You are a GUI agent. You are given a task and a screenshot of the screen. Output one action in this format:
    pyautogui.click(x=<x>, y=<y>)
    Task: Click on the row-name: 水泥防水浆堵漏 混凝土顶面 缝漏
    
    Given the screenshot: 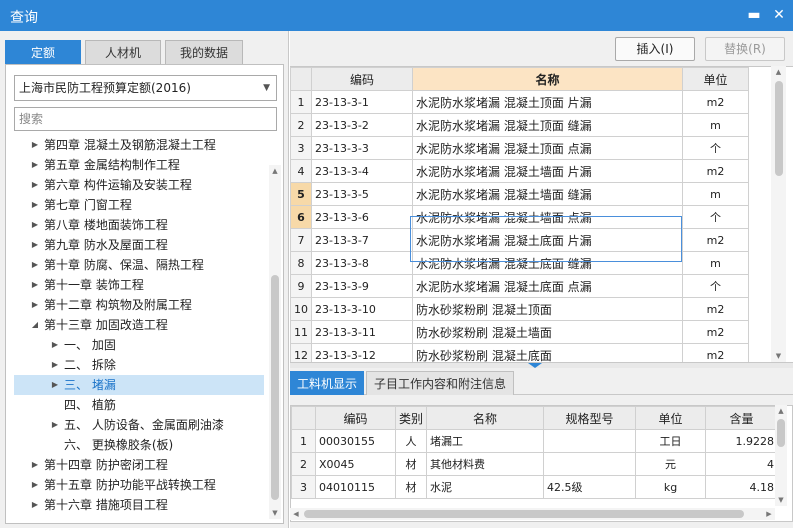 What is the action you would take?
    pyautogui.click(x=547, y=125)
    